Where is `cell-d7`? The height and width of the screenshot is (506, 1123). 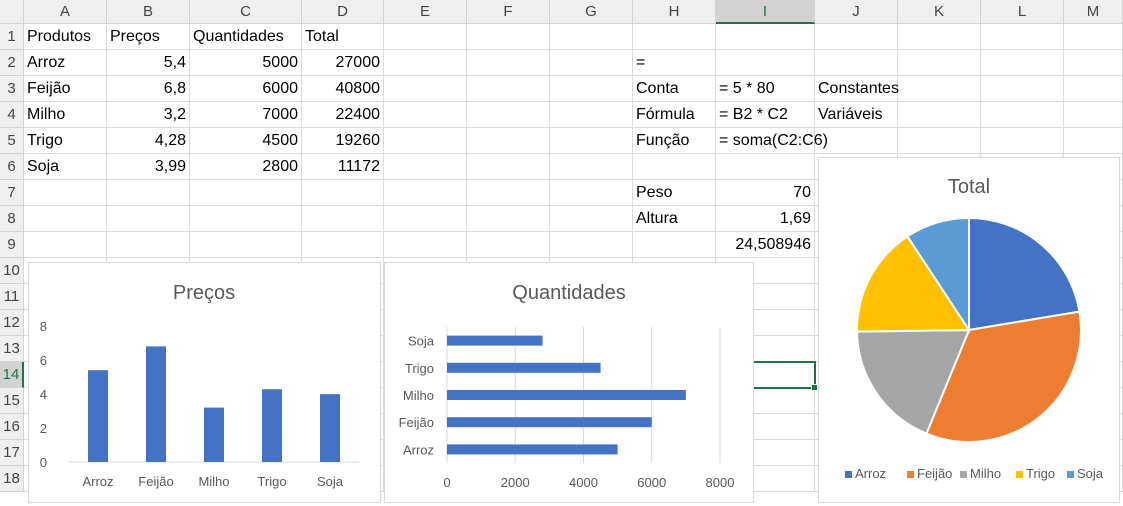 cell-d7 is located at coordinates (343, 193).